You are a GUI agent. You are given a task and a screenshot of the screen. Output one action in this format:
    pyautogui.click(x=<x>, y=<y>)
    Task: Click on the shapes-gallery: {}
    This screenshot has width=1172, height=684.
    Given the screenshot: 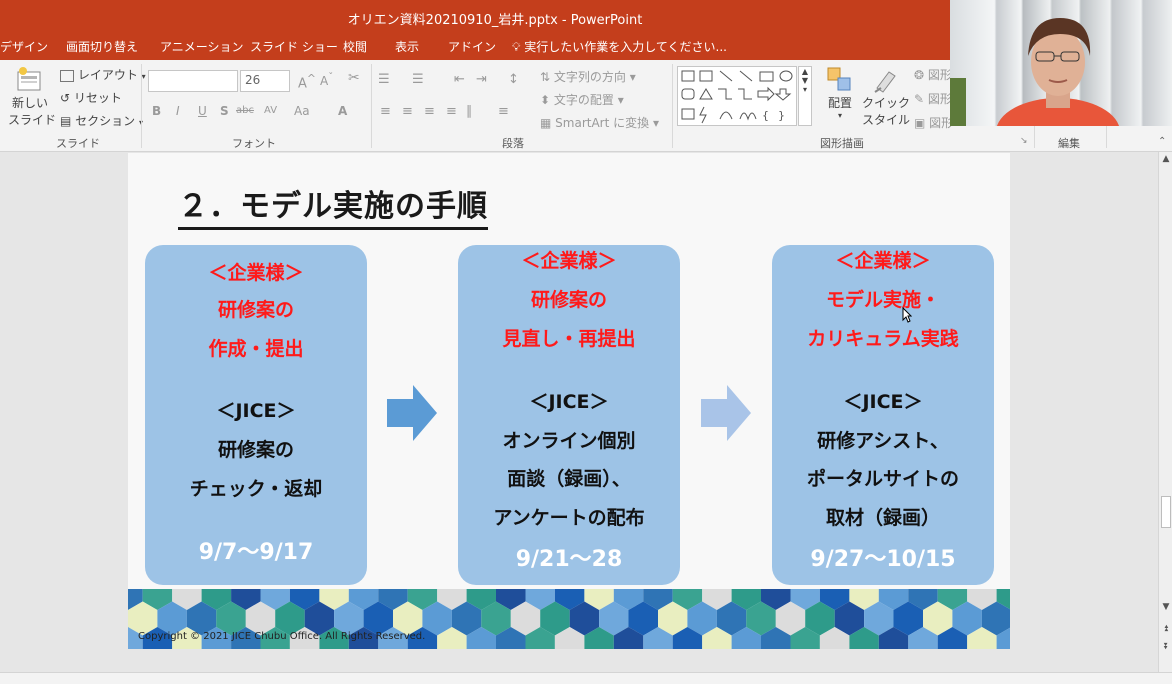 What is the action you would take?
    pyautogui.click(x=737, y=96)
    